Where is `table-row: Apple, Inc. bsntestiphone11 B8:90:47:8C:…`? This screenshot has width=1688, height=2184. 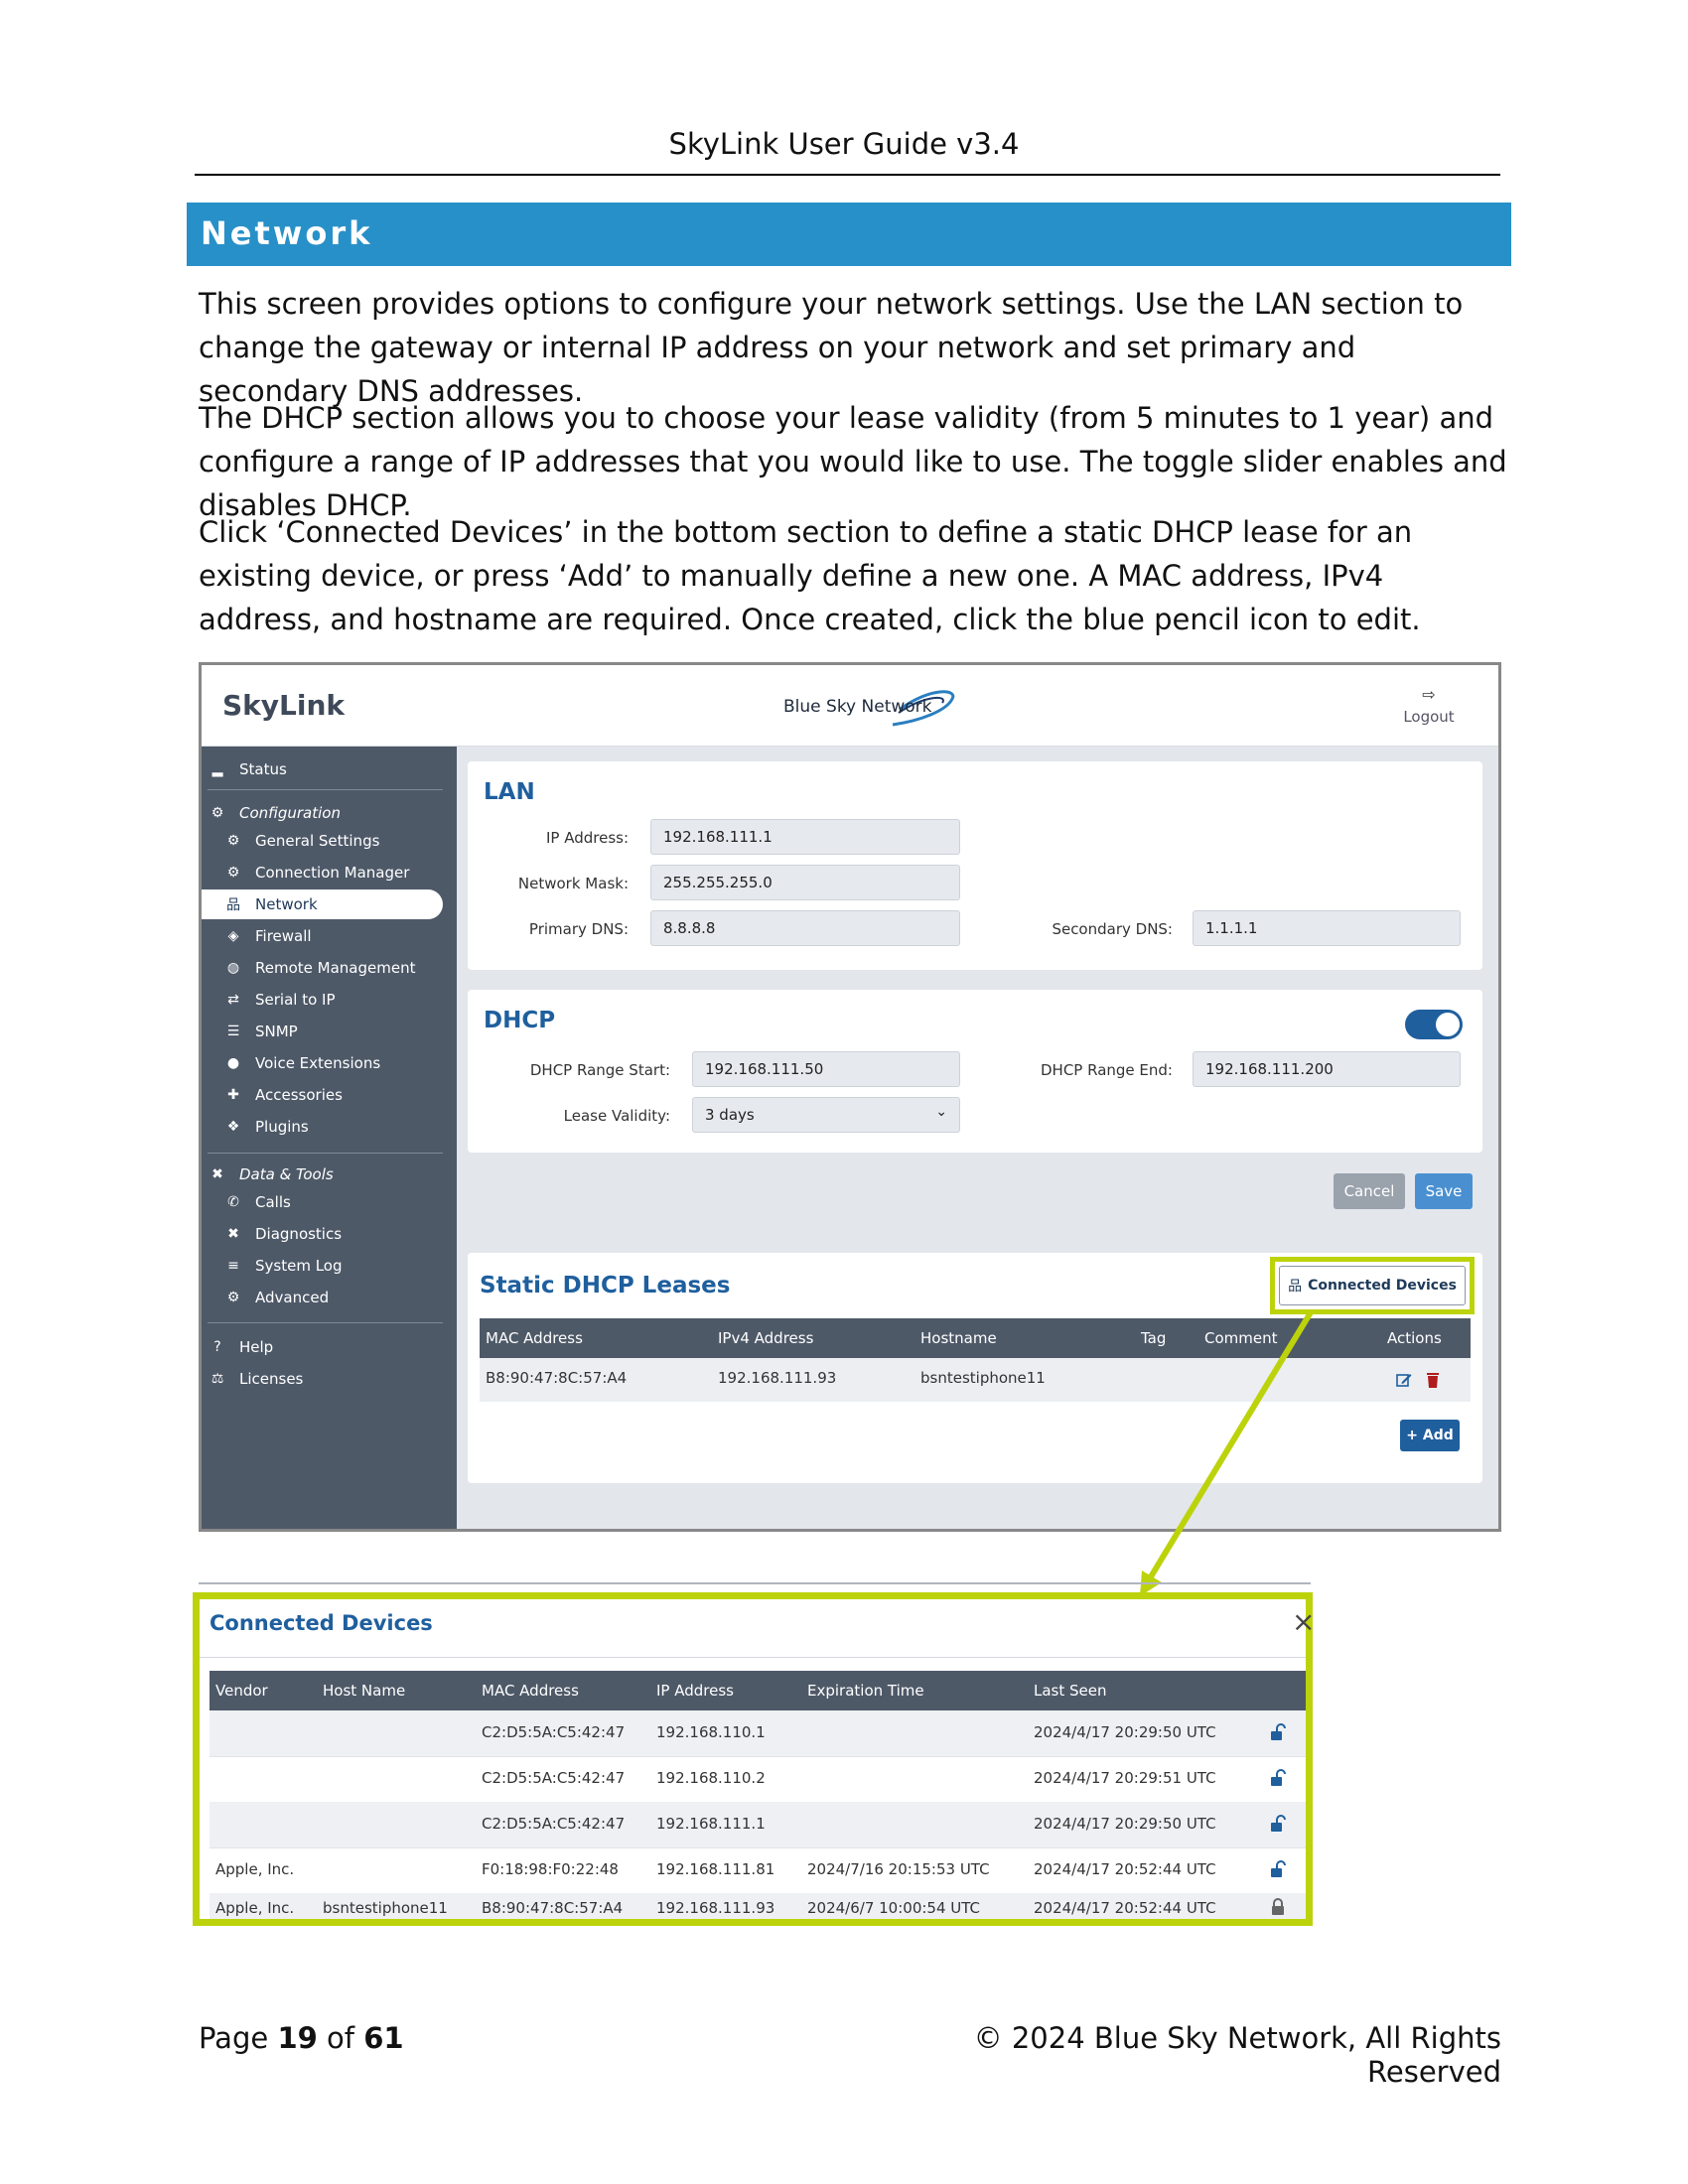
table-row: Apple, Inc. bsntestiphone11 B8:90:47:8C:… is located at coordinates (758, 1906).